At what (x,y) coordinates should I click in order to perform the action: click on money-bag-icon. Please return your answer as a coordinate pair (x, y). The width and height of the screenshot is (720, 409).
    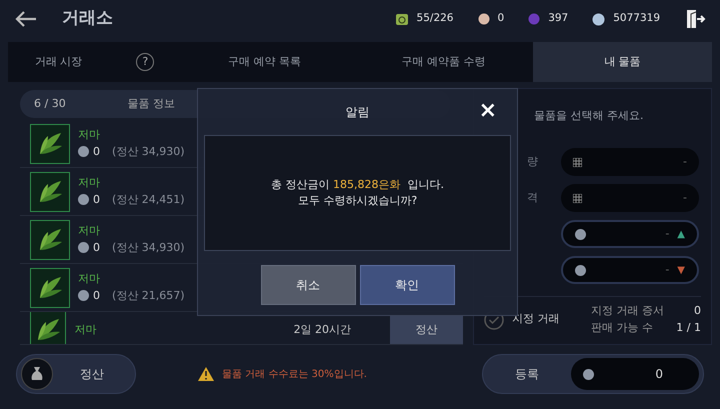
    Looking at the image, I should click on (37, 374).